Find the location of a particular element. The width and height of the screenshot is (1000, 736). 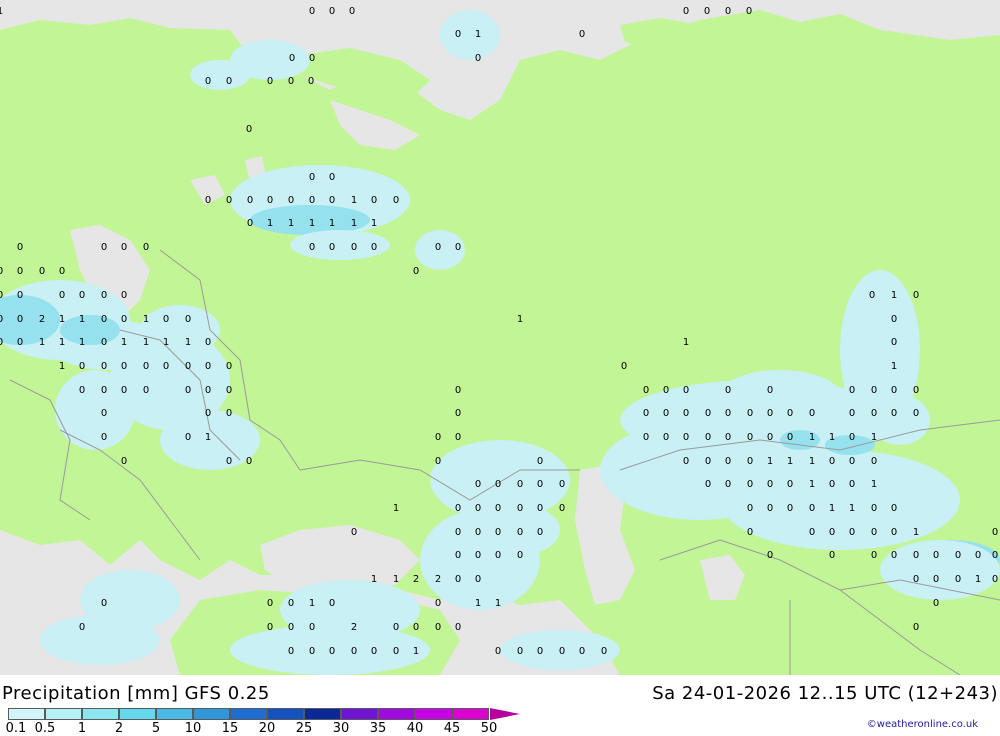

legend-tick-label: 25 is located at coordinates (304, 728).